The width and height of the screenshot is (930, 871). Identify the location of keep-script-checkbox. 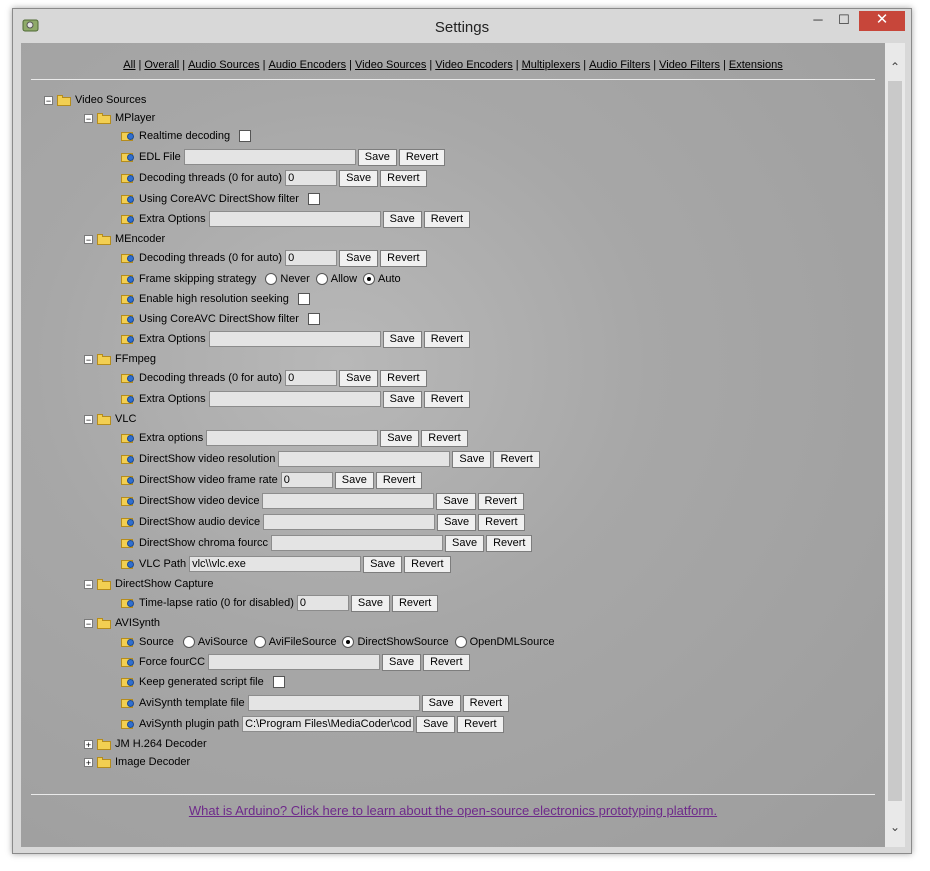
(278, 682).